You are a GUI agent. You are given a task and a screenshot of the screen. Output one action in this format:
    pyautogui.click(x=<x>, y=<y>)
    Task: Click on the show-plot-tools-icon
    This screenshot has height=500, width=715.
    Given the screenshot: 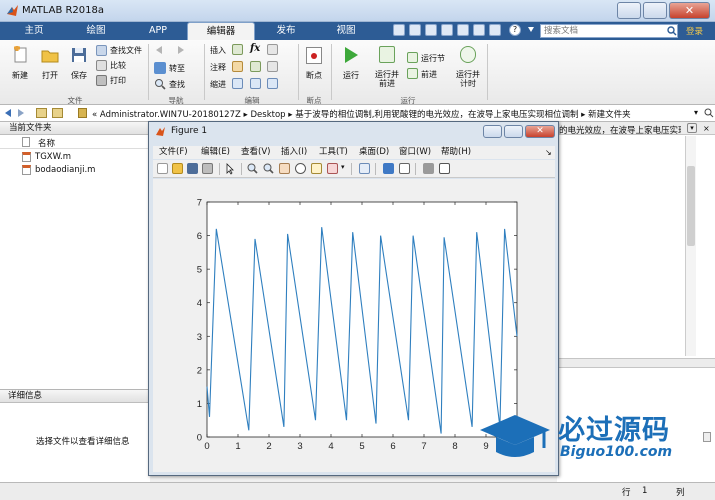 What is the action you would take?
    pyautogui.click(x=444, y=168)
    